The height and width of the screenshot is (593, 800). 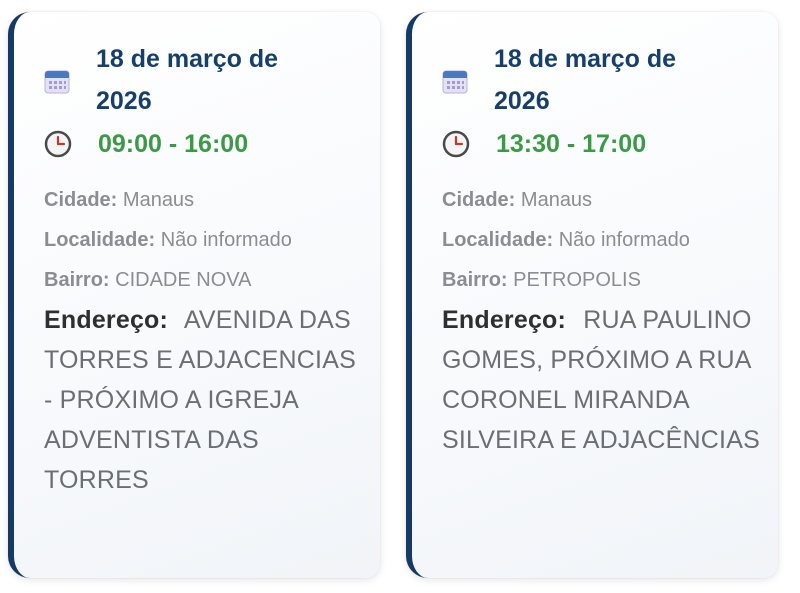 I want to click on time-row: 09:00 - 16:00, so click(x=203, y=144).